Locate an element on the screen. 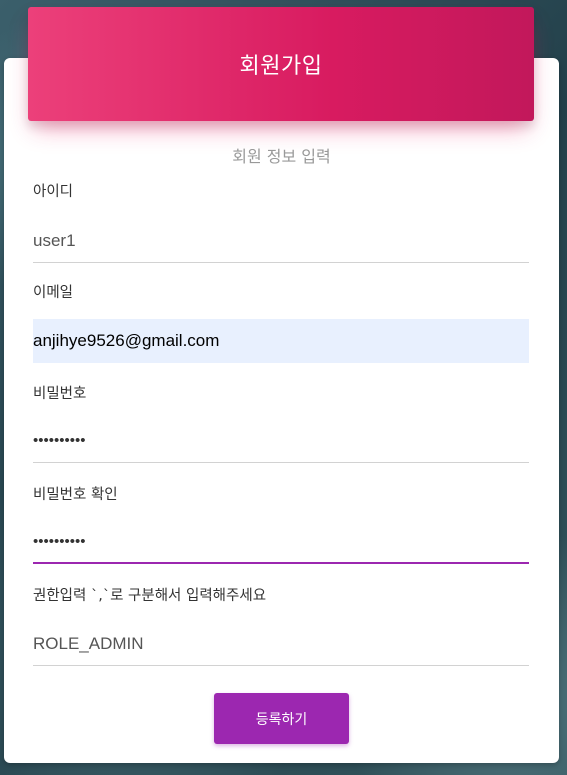  role-group: 권한입력 `,`로 구분해서 입력해주세요 ROLE_ADMIN is located at coordinates (281, 626).